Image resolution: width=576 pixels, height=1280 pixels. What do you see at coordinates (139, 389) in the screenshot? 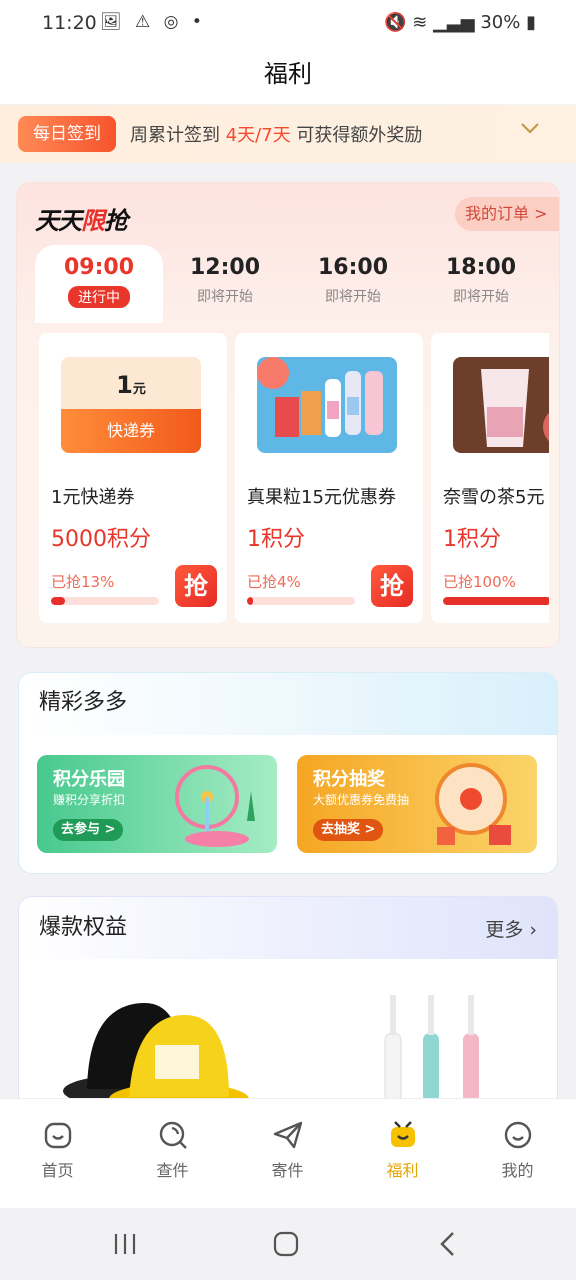
I see `coupon-unit: 元` at bounding box center [139, 389].